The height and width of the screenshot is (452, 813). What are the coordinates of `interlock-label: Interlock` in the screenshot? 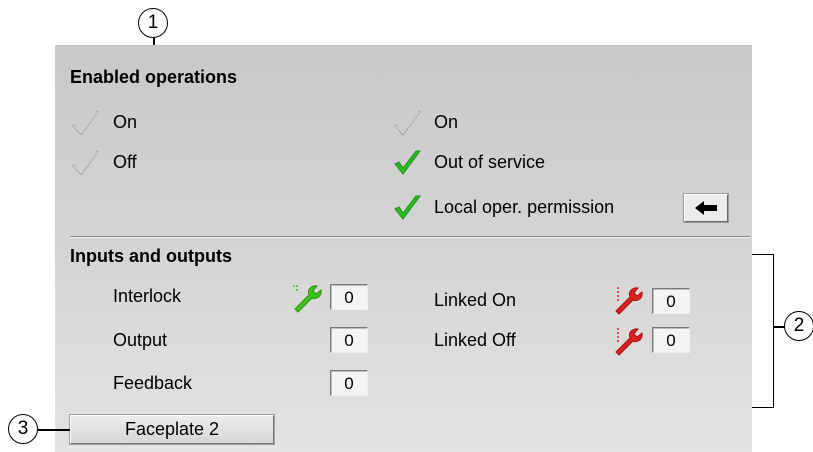 It's located at (147, 296).